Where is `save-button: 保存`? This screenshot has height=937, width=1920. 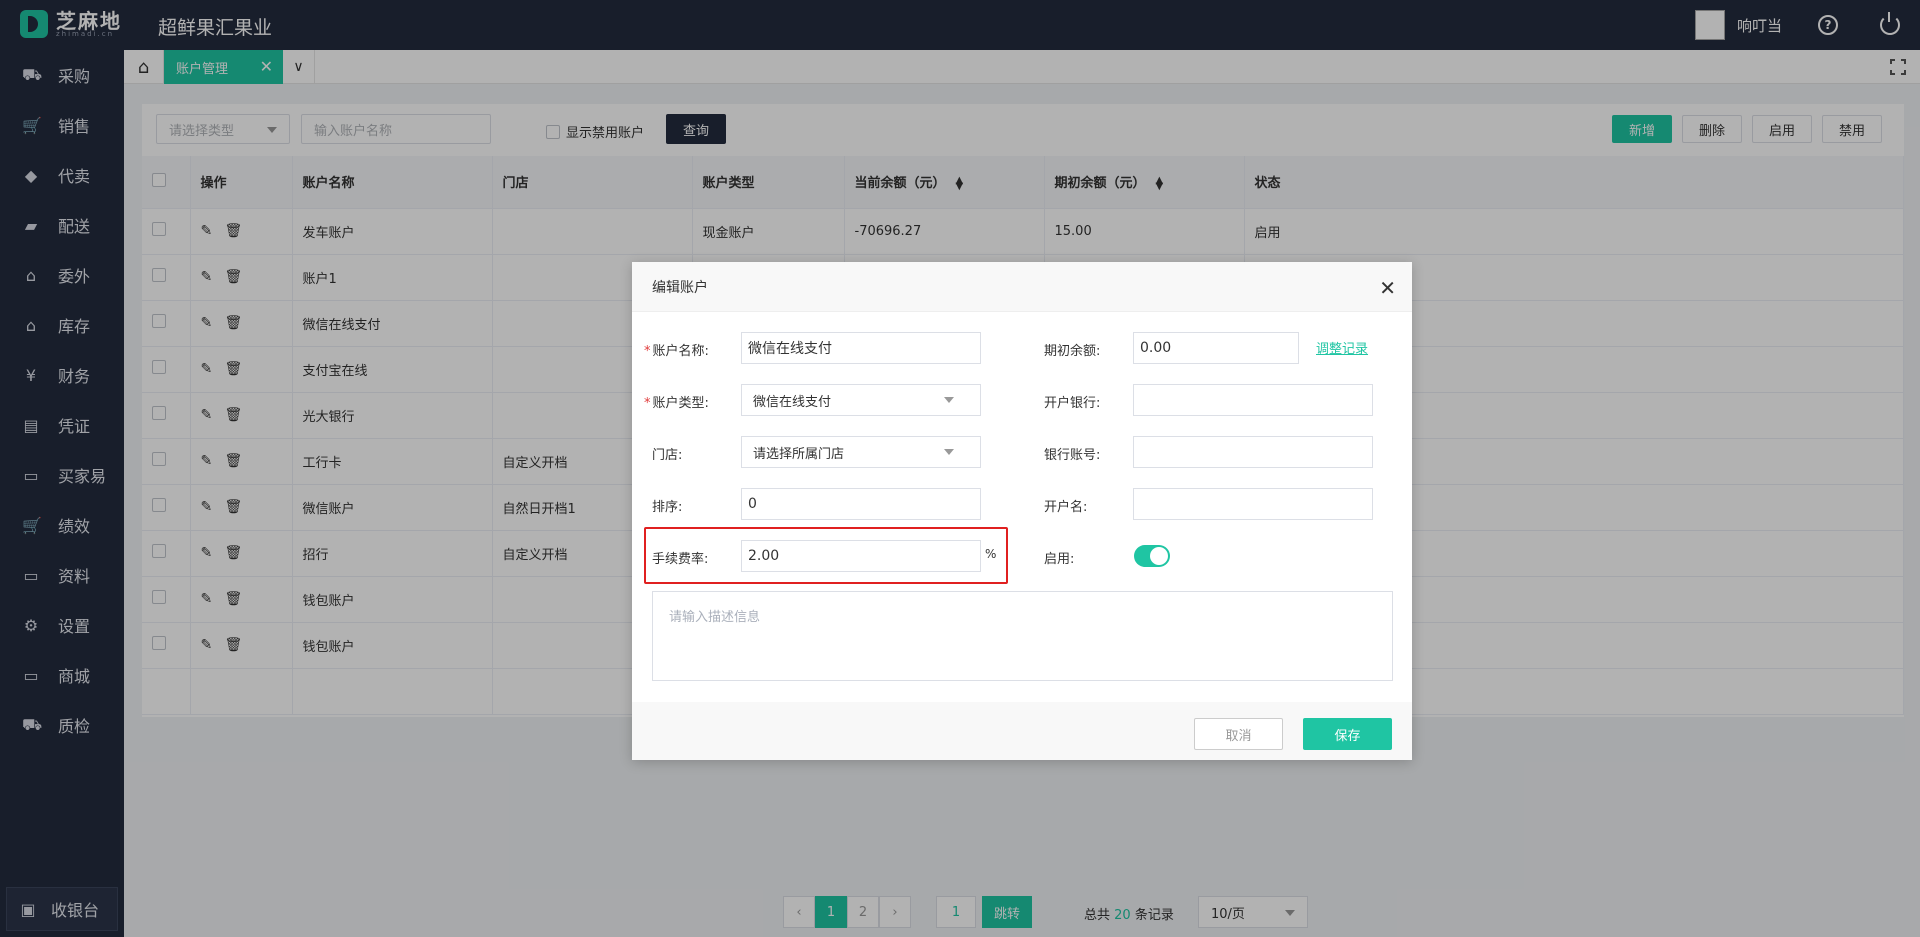 save-button: 保存 is located at coordinates (1347, 734).